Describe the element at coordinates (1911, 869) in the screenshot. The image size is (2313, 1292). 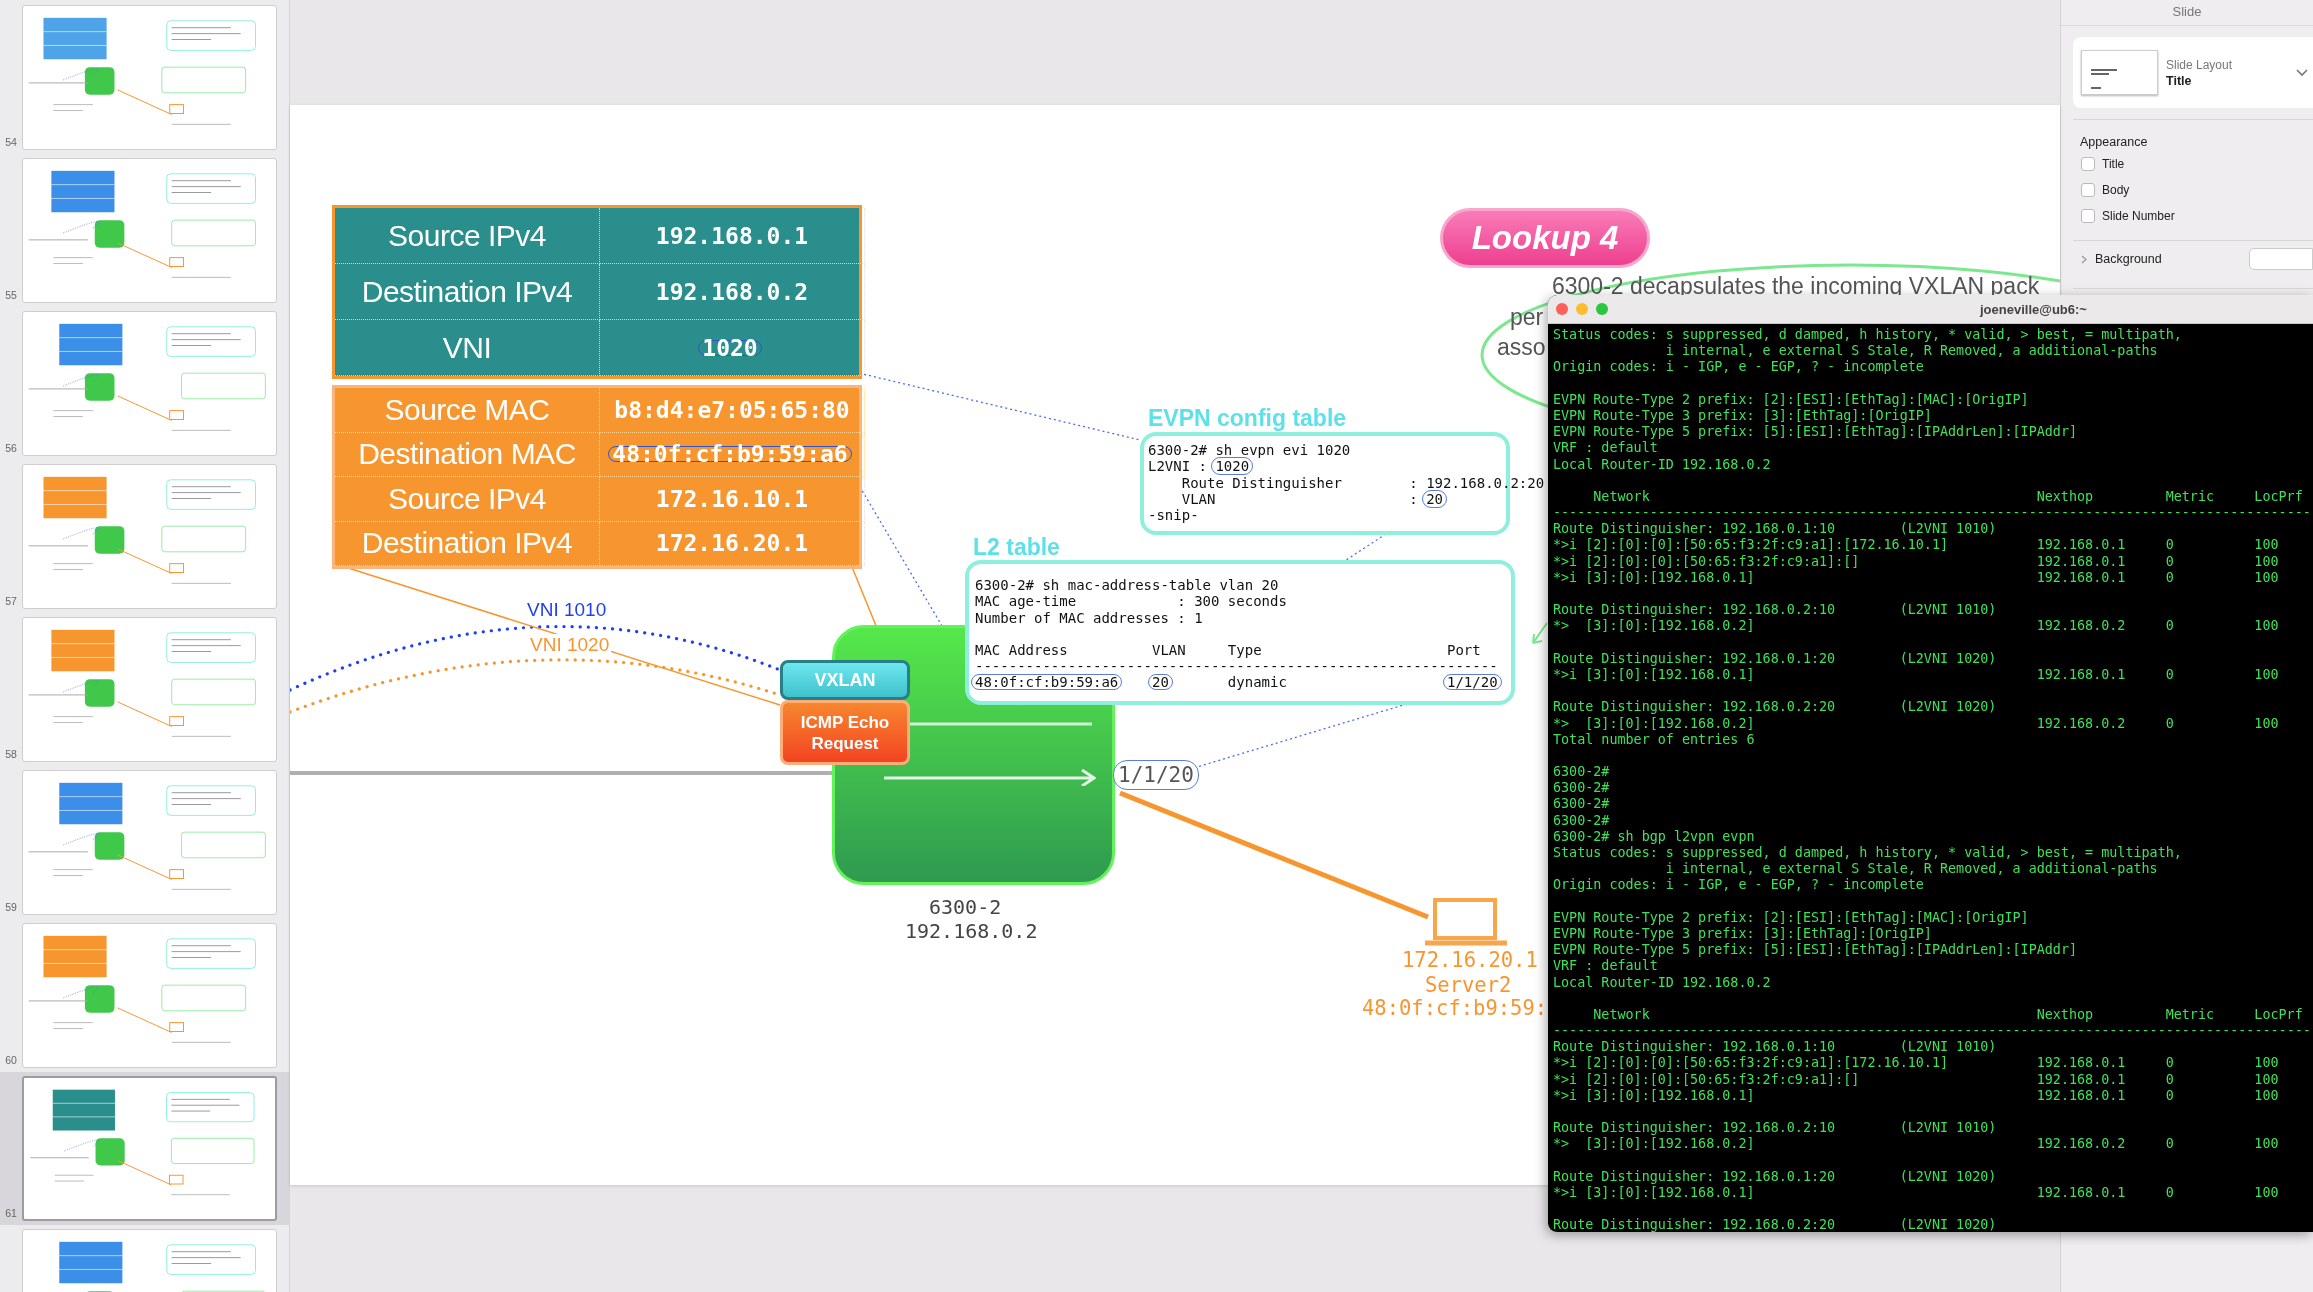
I see `terminal-line: i internal, e external S Stale, R Removed, a additional-paths` at that location.